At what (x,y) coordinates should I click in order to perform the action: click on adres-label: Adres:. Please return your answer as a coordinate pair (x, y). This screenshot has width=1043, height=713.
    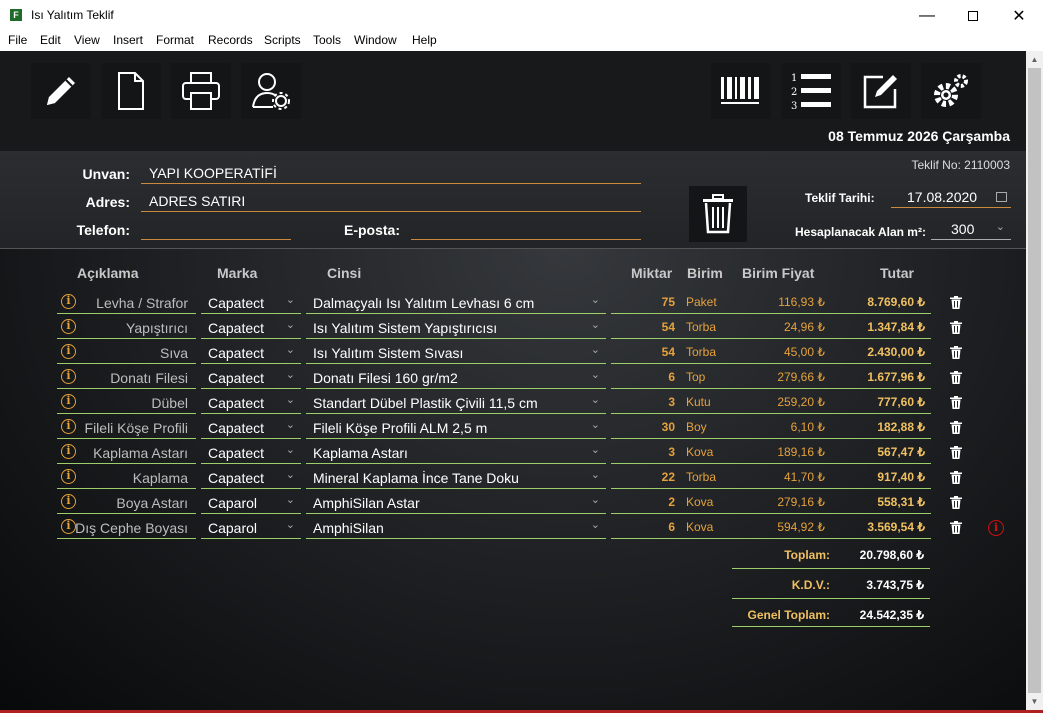
    Looking at the image, I should click on (107, 202).